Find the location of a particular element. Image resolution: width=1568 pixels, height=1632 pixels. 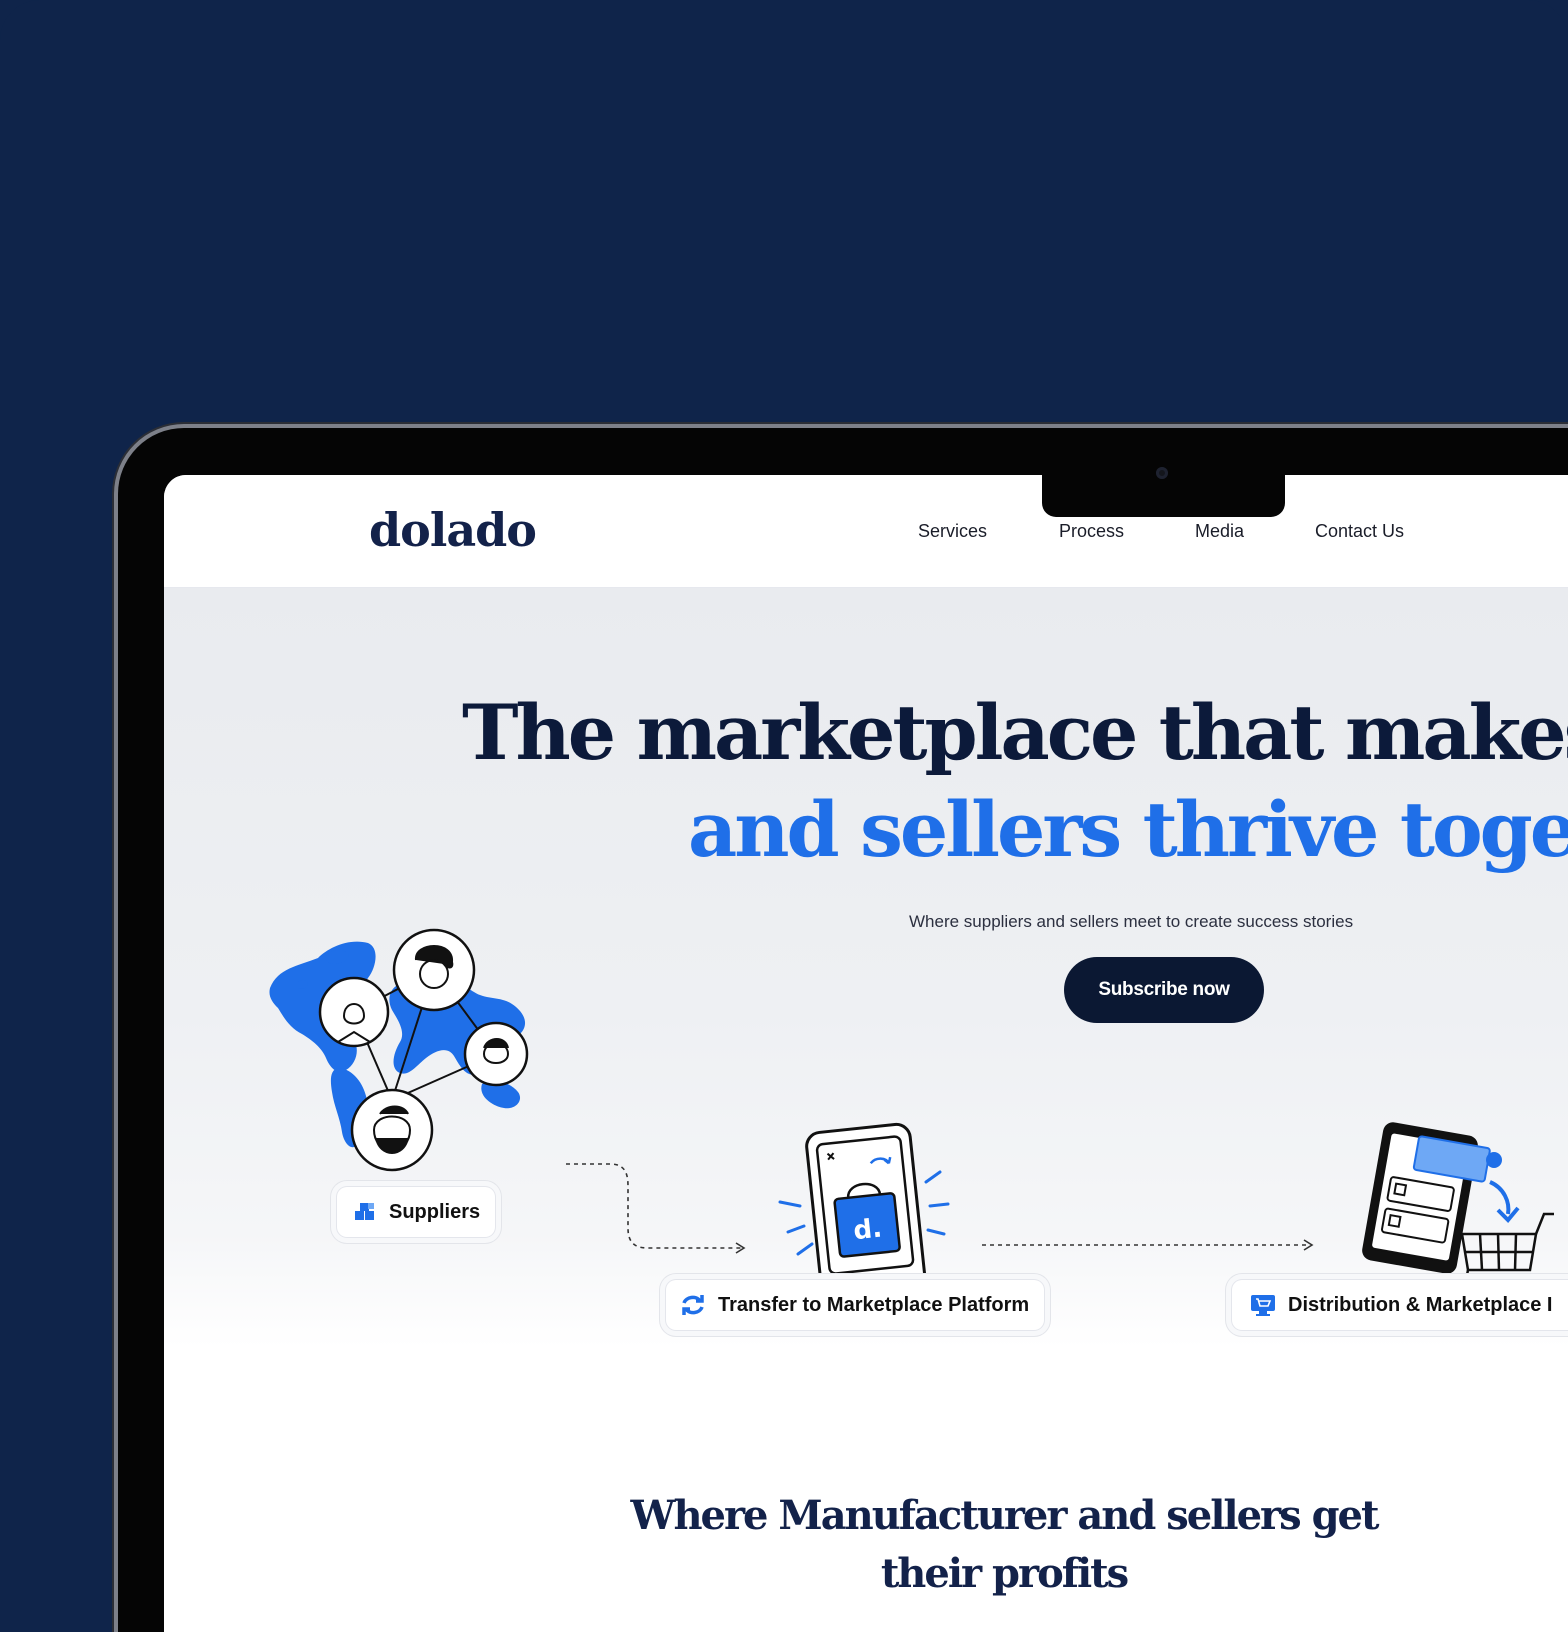

brand-logo: dolado is located at coordinates (453, 530).